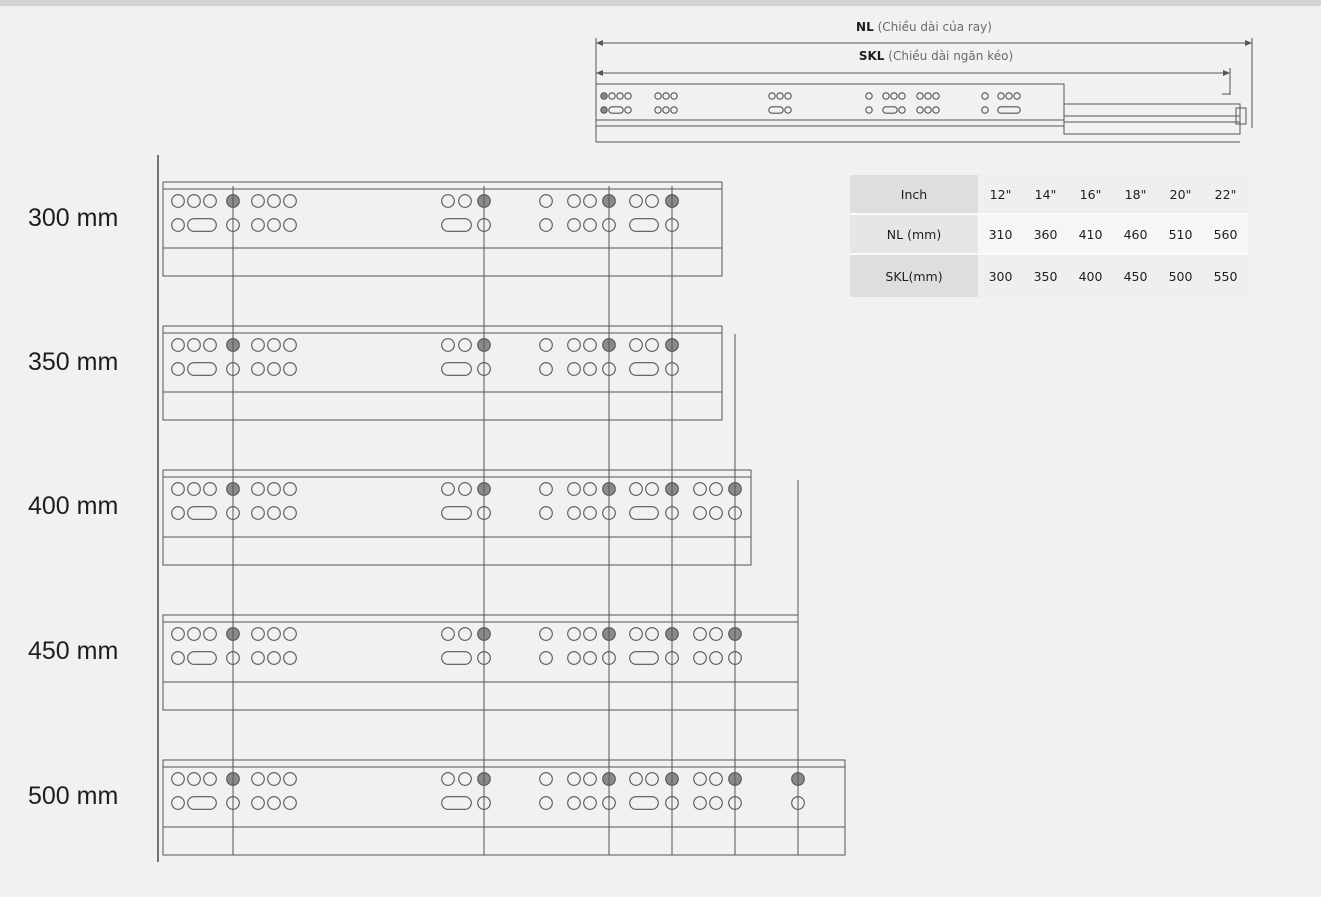  I want to click on hole-filled, so click(604, 96).